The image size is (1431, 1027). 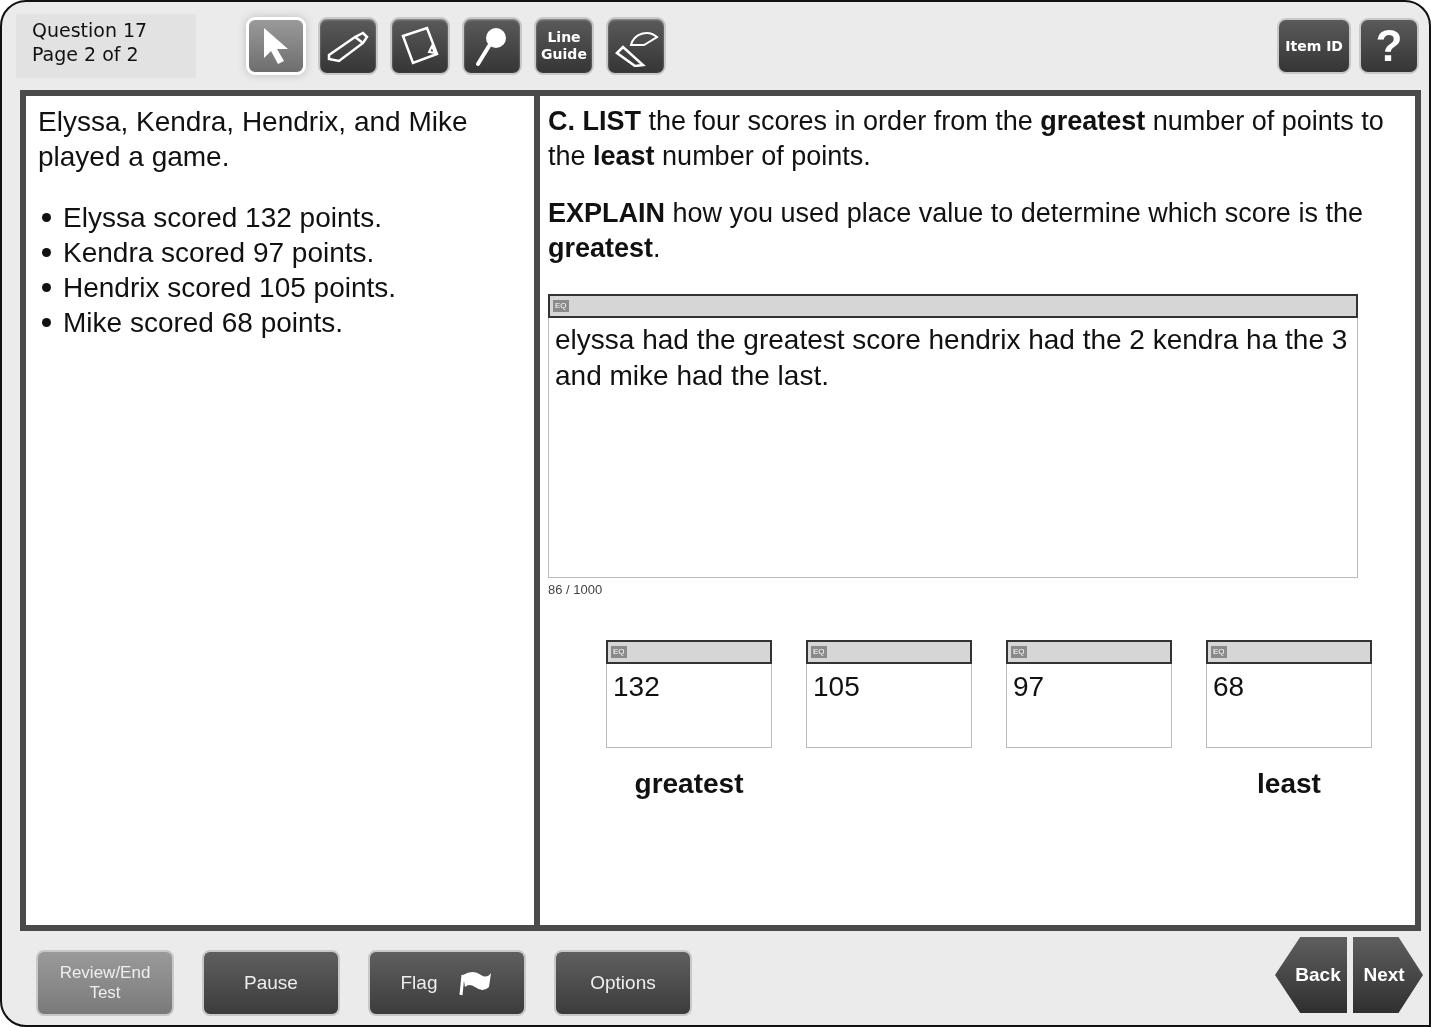 What do you see at coordinates (1314, 46) in the screenshot?
I see `item-id-button: Item ID` at bounding box center [1314, 46].